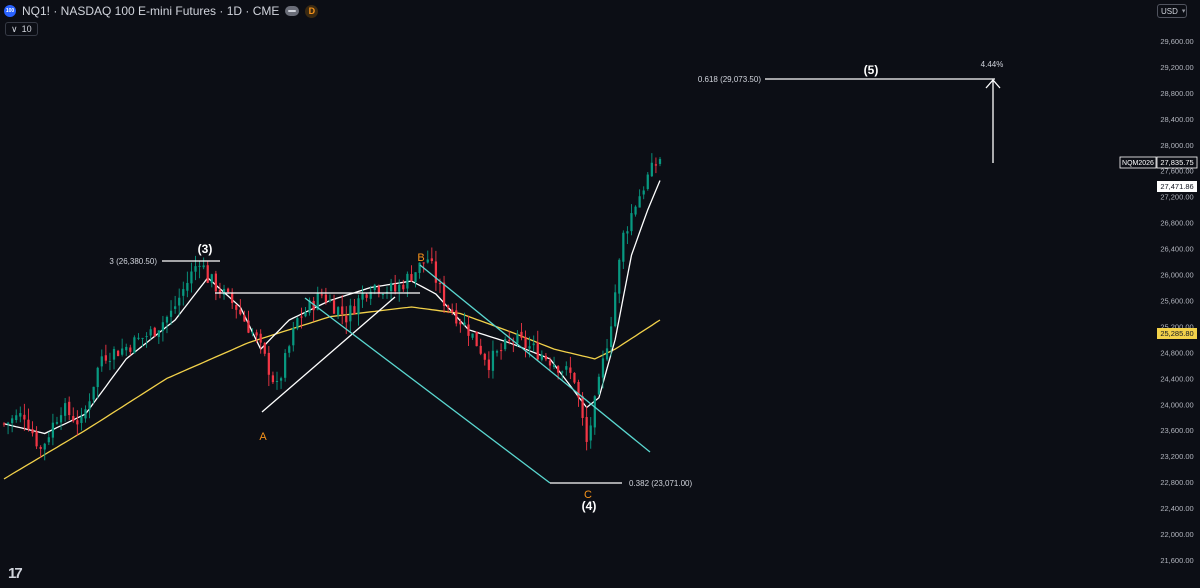  I want to click on tradingview-logo: 17, so click(15, 573).